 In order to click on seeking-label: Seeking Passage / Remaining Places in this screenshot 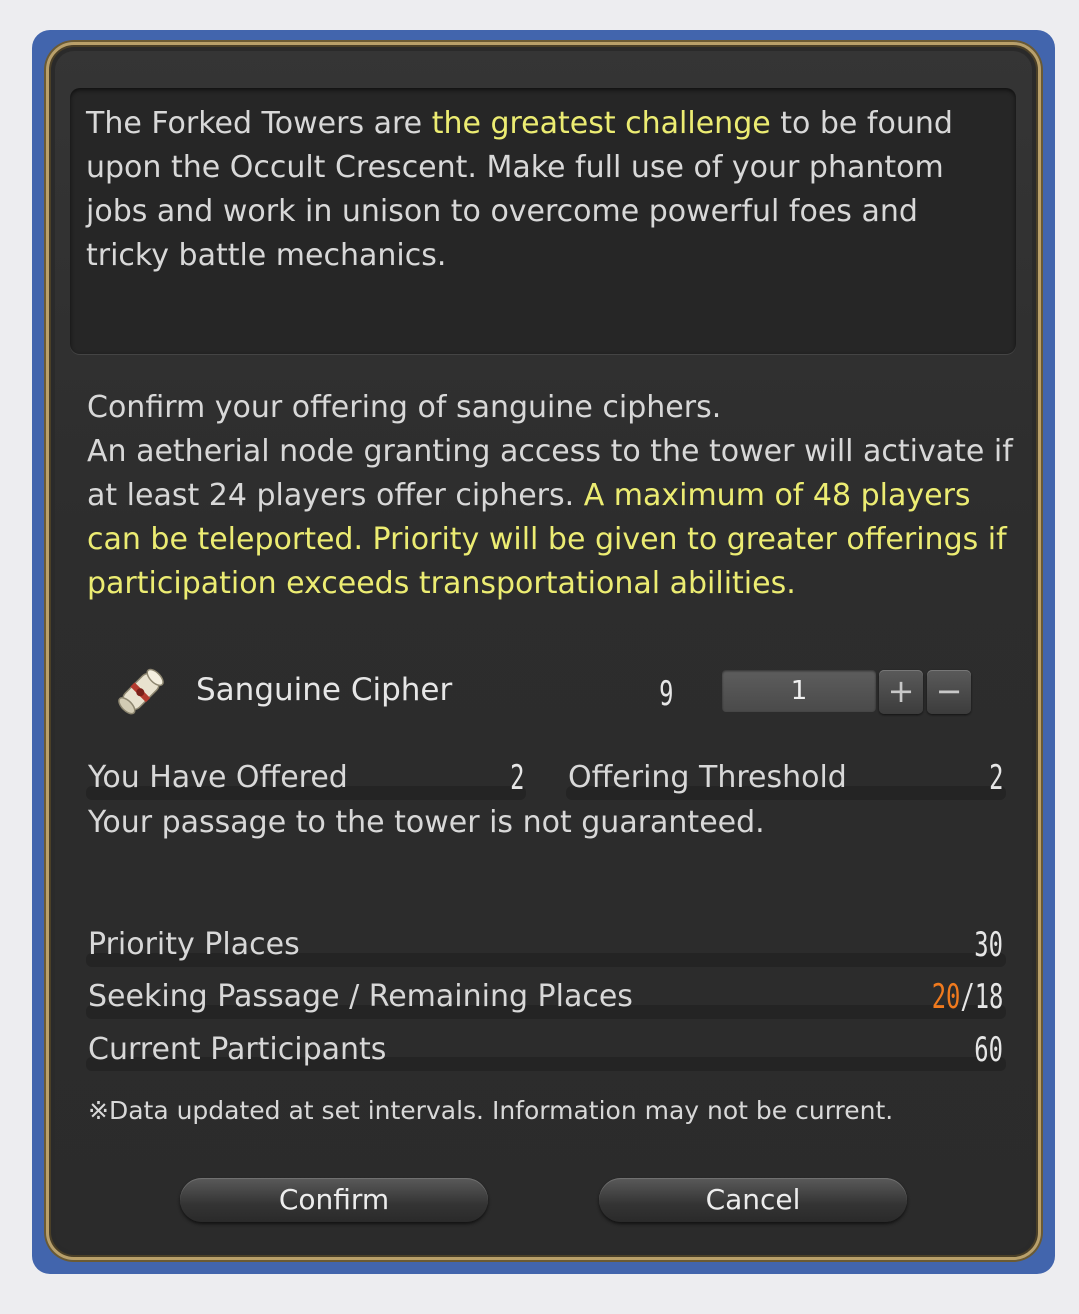, I will do `click(360, 996)`.